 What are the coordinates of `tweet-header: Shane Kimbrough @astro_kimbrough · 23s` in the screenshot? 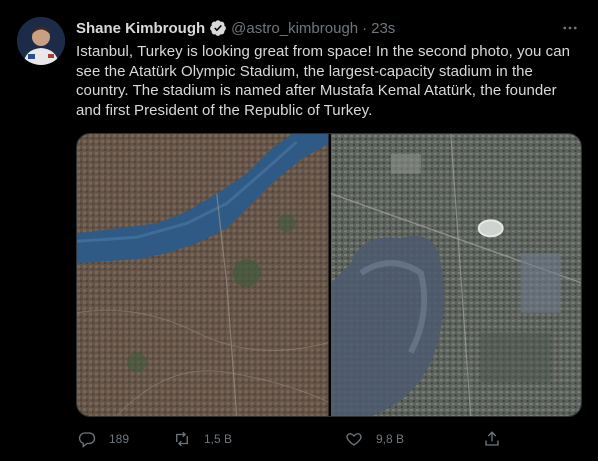 It's located at (235, 28).